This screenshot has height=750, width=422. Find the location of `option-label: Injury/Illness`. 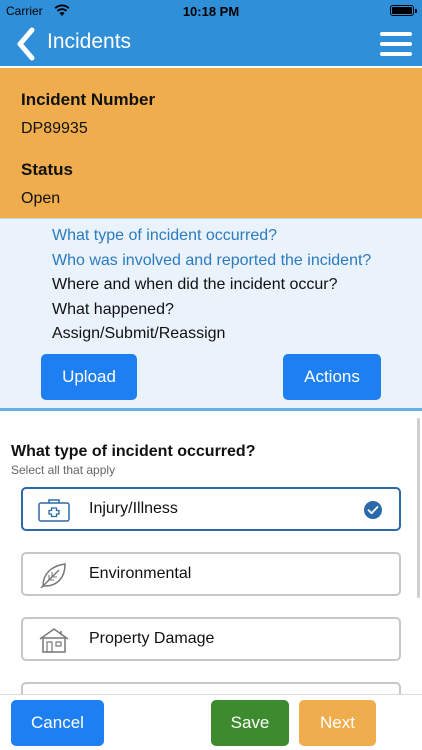

option-label: Injury/Illness is located at coordinates (133, 508).